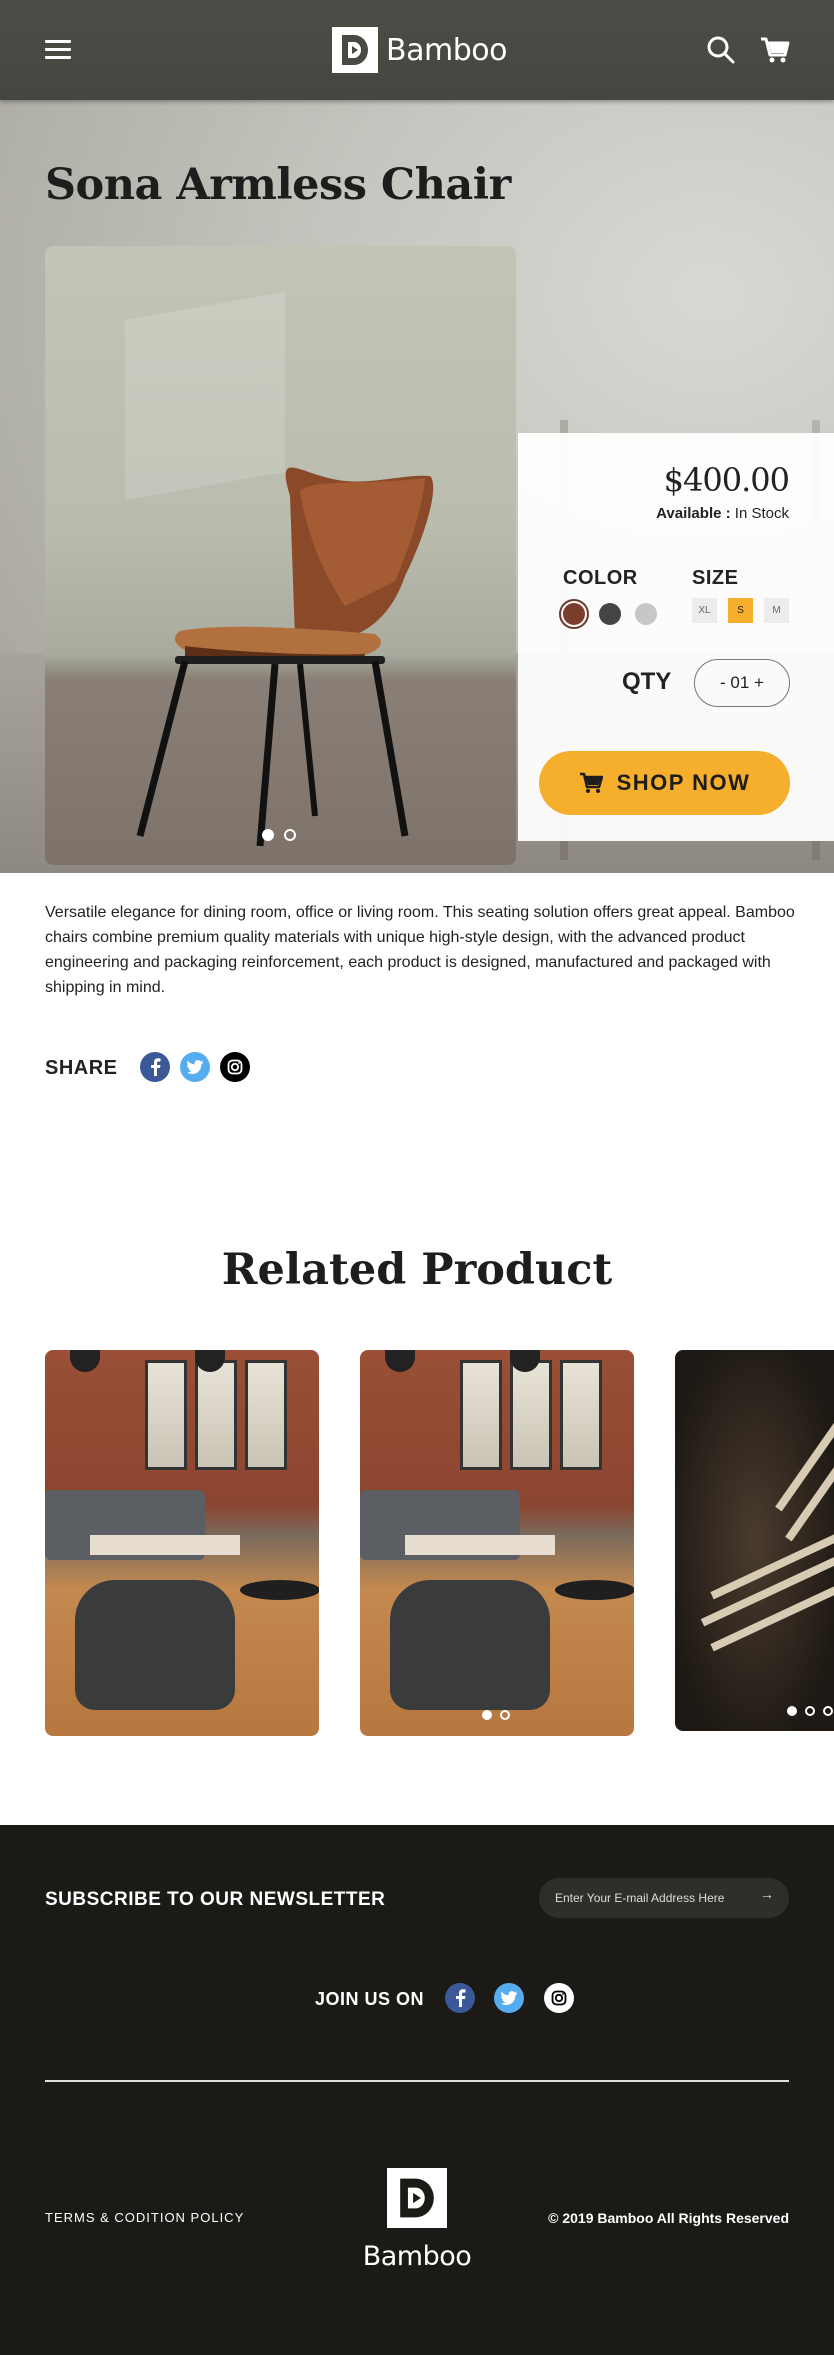 The height and width of the screenshot is (2355, 834). Describe the element at coordinates (370, 1999) in the screenshot. I see `join-us-label: JOIN US ON` at that location.